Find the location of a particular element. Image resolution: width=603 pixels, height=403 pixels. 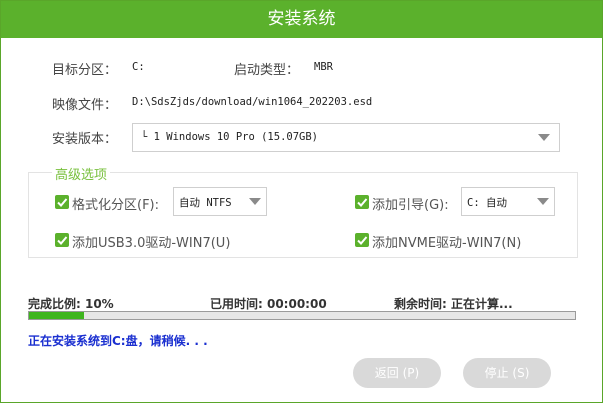

nvme-driver-label: 添加NVME驱动-WIN7(N) is located at coordinates (446, 241).